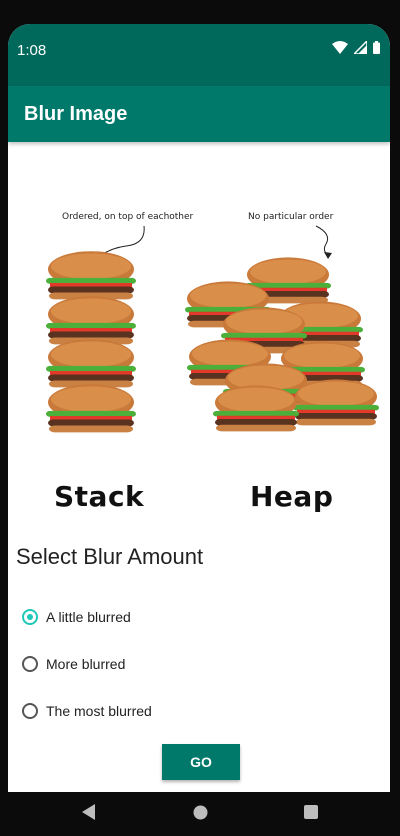 The height and width of the screenshot is (836, 400). I want to click on home-icon, so click(200, 812).